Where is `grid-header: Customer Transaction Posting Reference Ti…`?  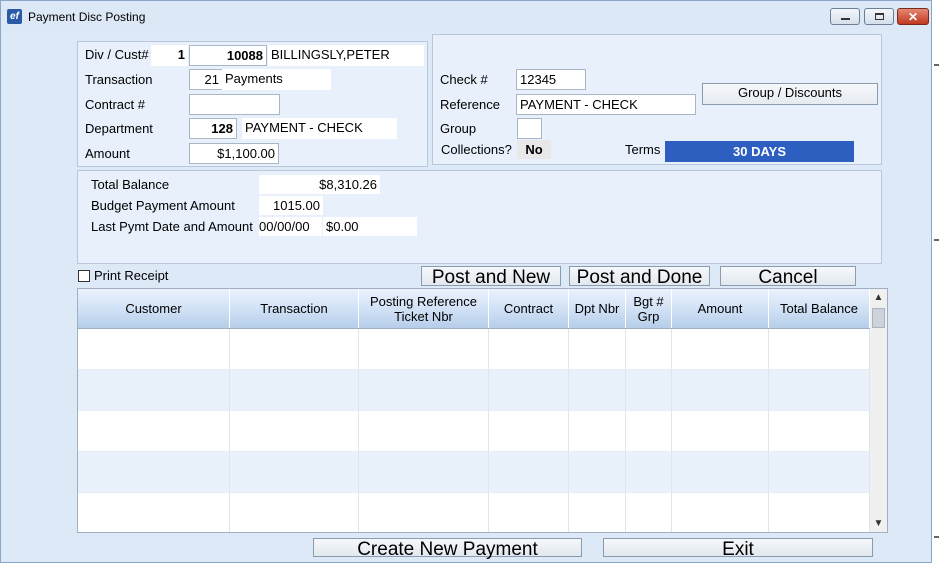
grid-header: Customer Transaction Posting Reference Ti… is located at coordinates (474, 309).